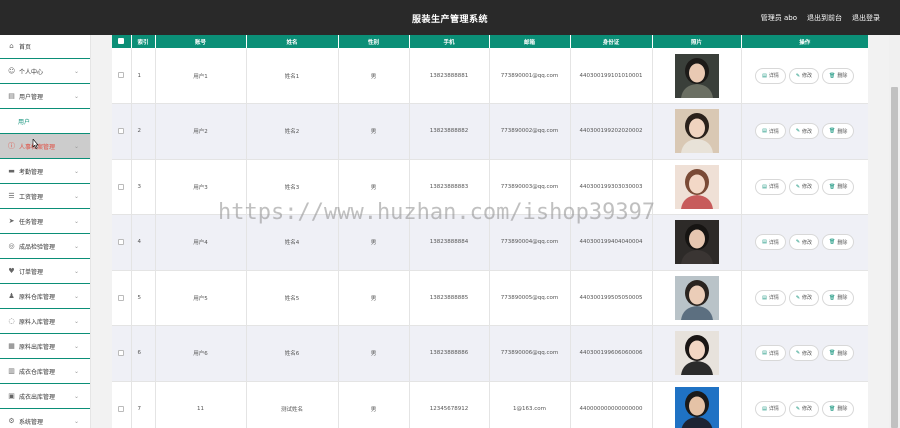 Image resolution: width=900 pixels, height=428 pixels. Describe the element at coordinates (842, 353) in the screenshot. I see `delete-label: 删除` at that location.